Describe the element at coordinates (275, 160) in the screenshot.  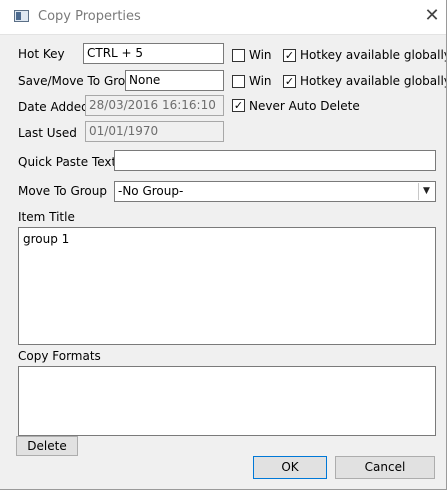
I see `quick-paste-field` at that location.